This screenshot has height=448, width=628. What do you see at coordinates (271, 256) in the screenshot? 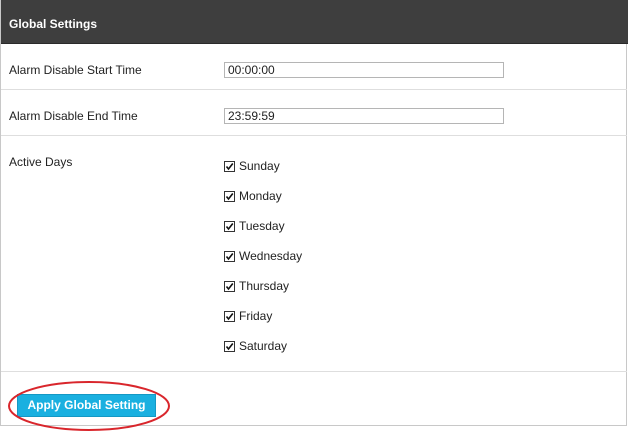
I see `wednesday-label: Wednesday` at bounding box center [271, 256].